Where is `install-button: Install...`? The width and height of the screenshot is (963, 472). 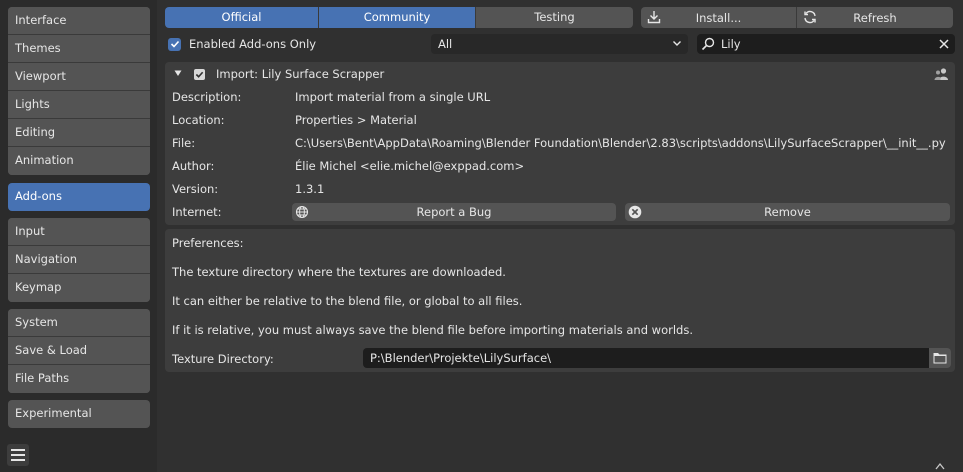 install-button: Install... is located at coordinates (719, 17).